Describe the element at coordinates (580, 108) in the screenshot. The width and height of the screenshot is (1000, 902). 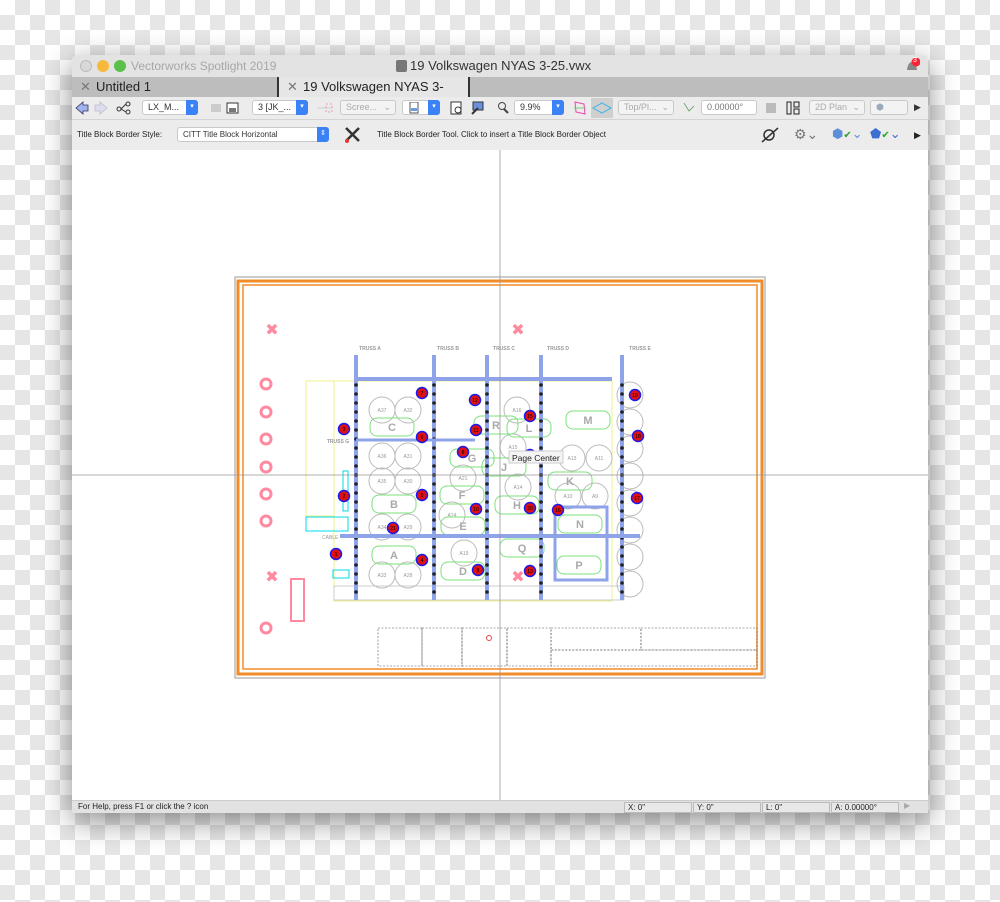
I see `working-plane-icon` at that location.